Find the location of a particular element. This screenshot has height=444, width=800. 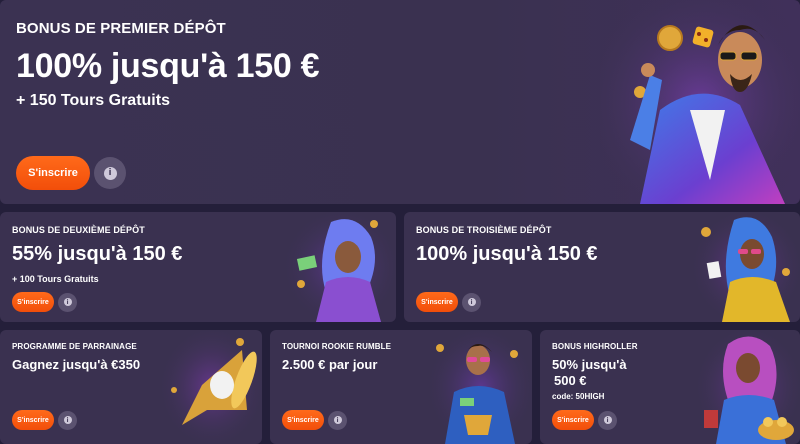

card-subtitle: + 150 Tours Gratuits is located at coordinates (93, 100).